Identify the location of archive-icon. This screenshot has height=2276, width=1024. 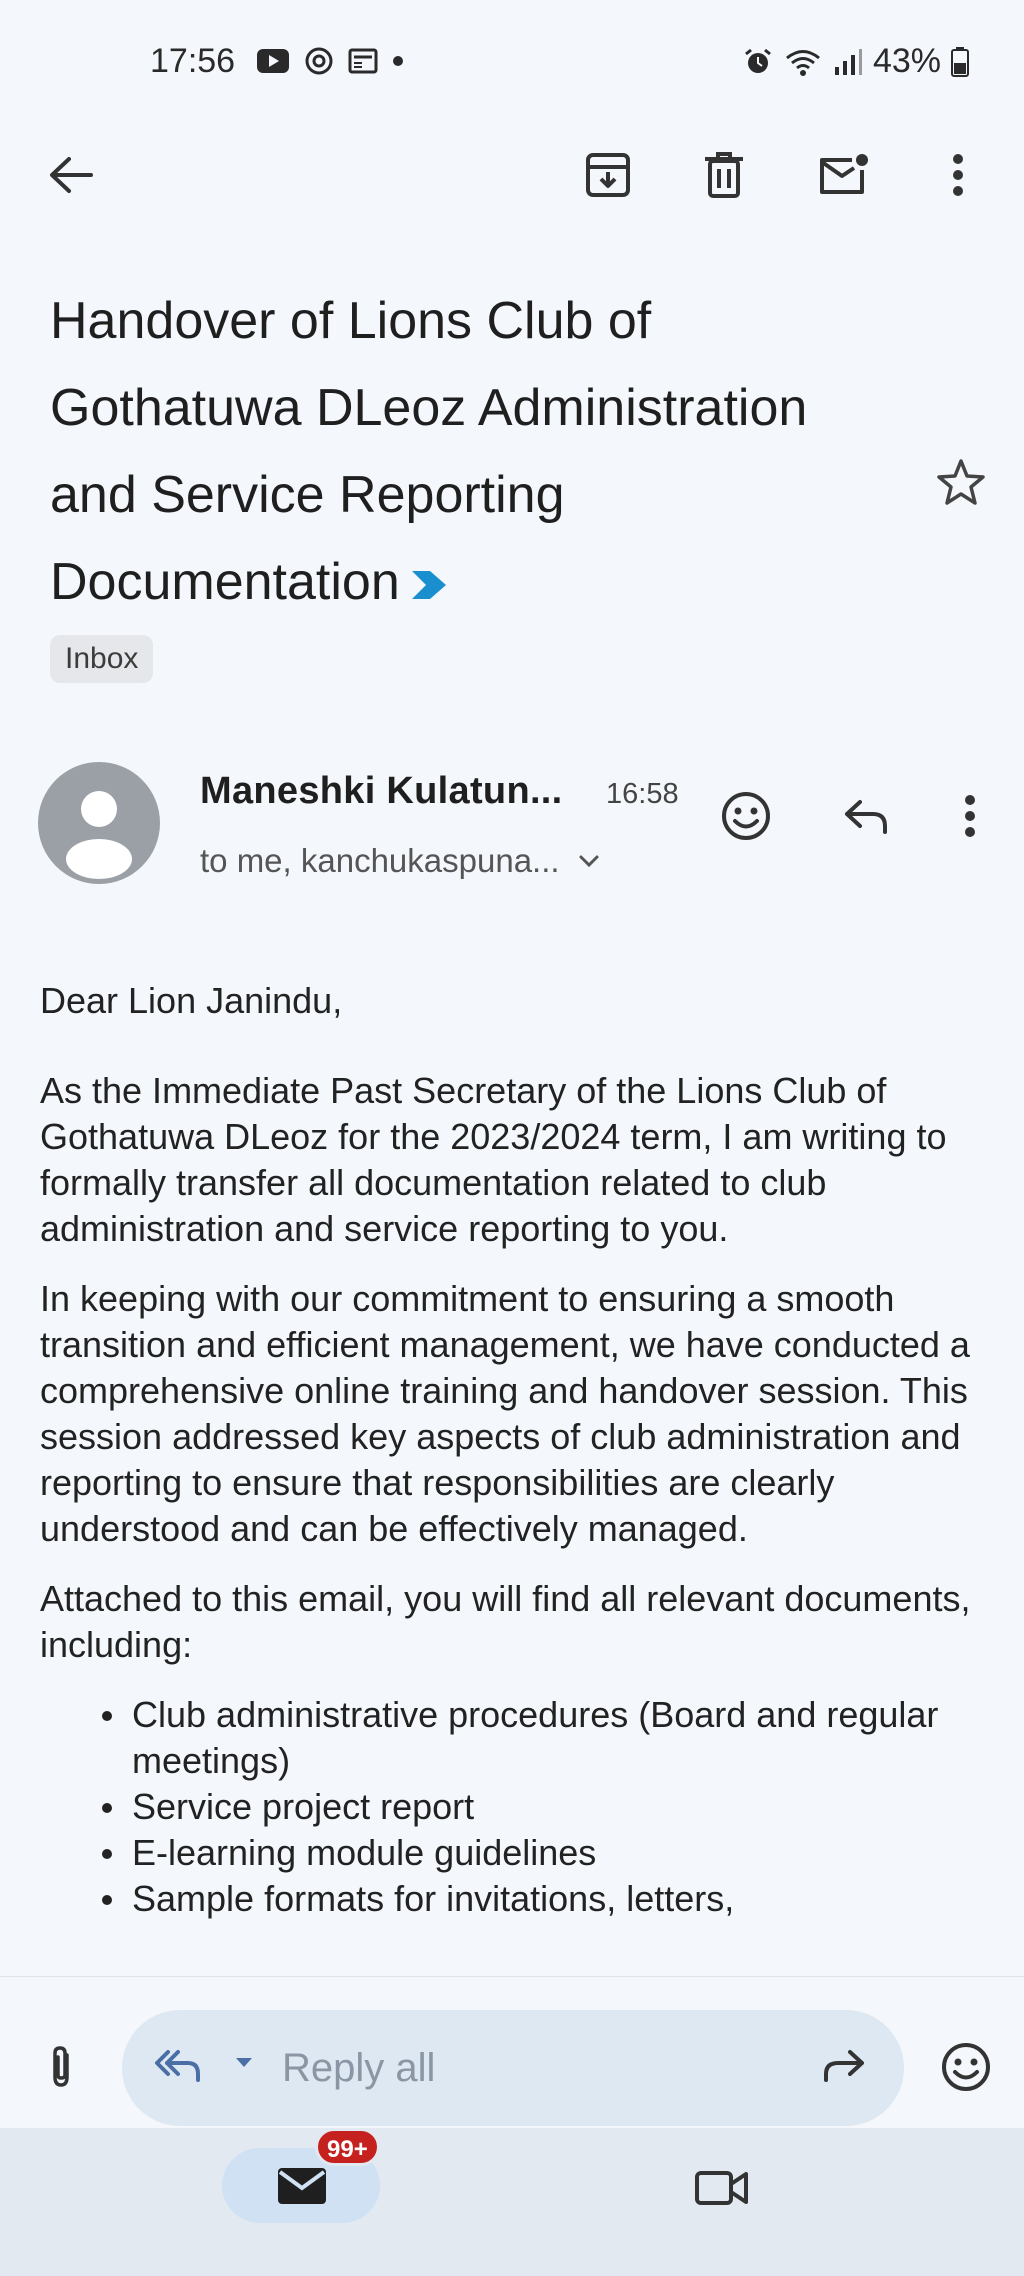
(608, 175).